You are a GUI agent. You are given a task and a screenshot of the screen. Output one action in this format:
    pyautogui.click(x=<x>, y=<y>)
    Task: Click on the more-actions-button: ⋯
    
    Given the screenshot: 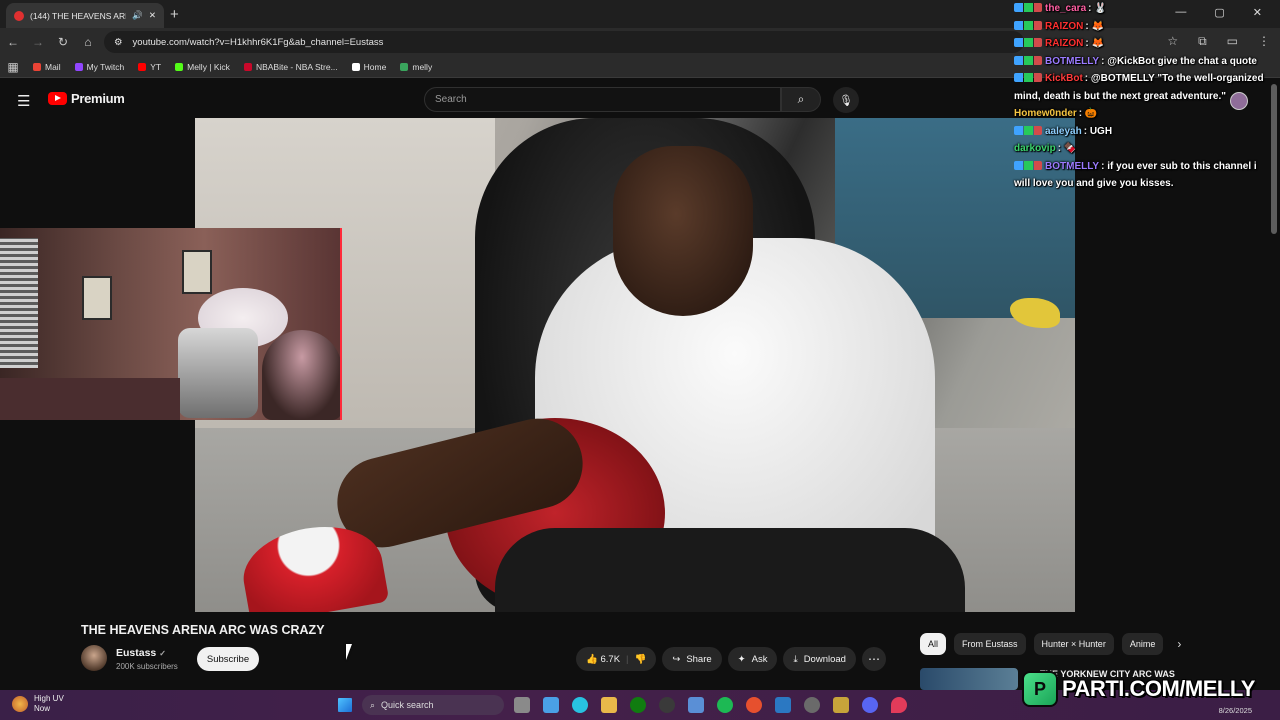 What is the action you would take?
    pyautogui.click(x=873, y=659)
    